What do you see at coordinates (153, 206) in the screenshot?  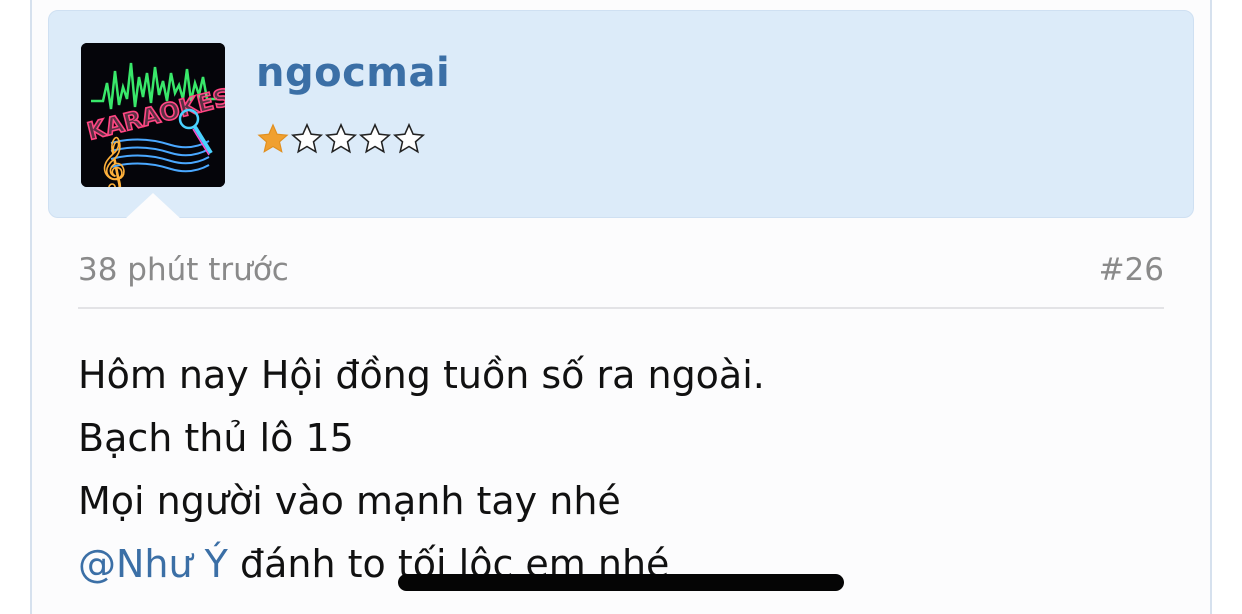 I see `panel-pointer` at bounding box center [153, 206].